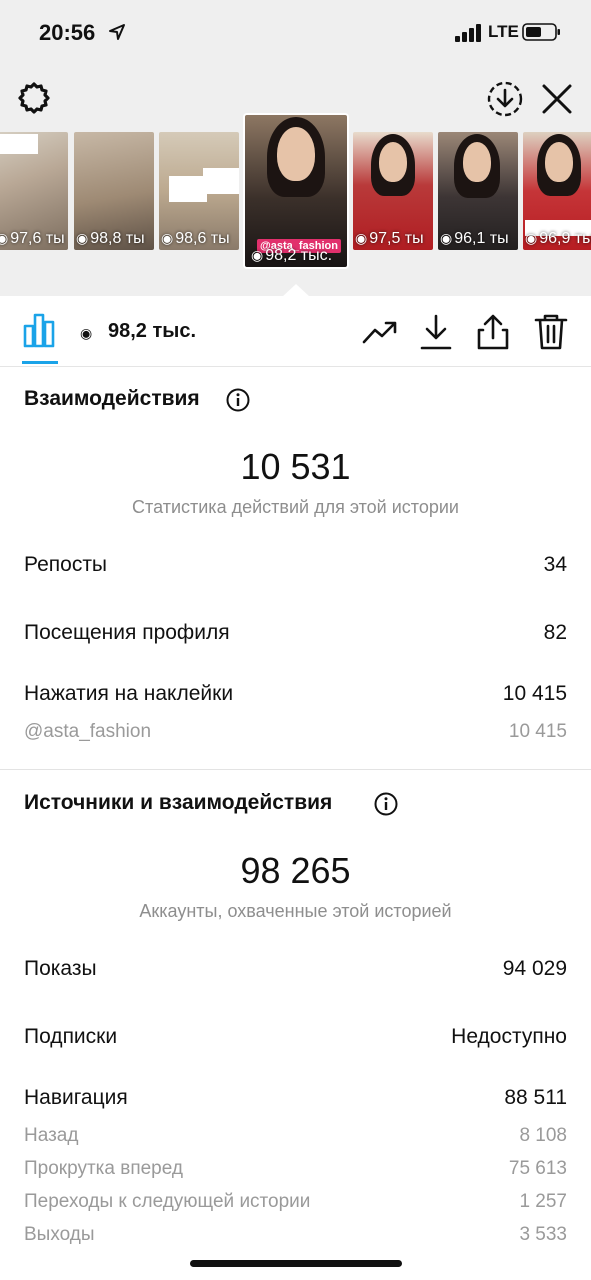 This screenshot has height=1280, width=591. What do you see at coordinates (551, 332) in the screenshot?
I see `trash-icon` at bounding box center [551, 332].